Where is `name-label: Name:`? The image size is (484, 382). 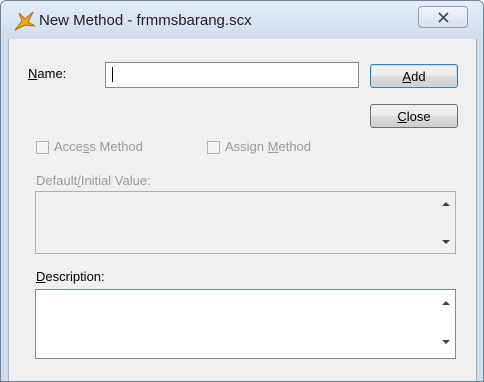 name-label: Name: is located at coordinates (47, 73).